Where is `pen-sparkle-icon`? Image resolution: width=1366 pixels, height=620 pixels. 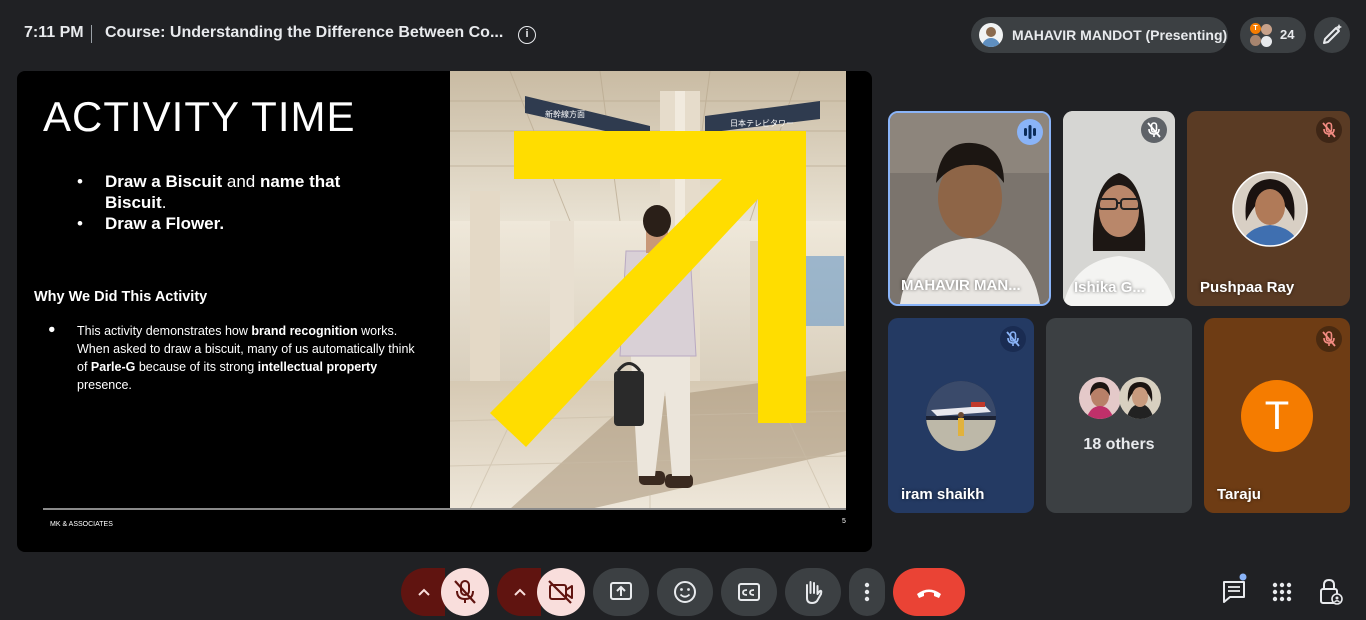
pen-sparkle-icon is located at coordinates (1332, 34).